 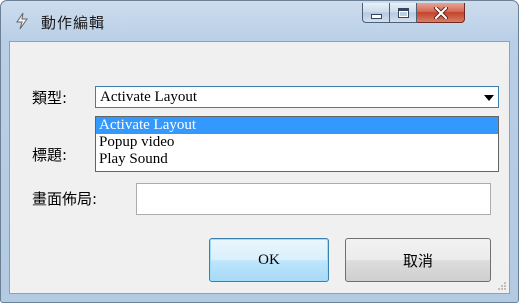 What do you see at coordinates (297, 125) in the screenshot?
I see `dropdown-option: Activate Layout` at bounding box center [297, 125].